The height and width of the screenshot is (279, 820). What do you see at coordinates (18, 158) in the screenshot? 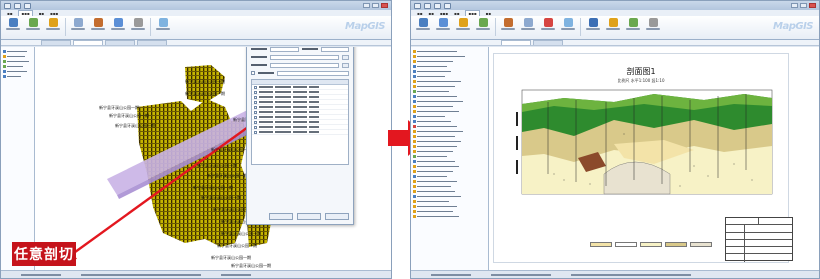
I see `layer-tree` at bounding box center [18, 158].